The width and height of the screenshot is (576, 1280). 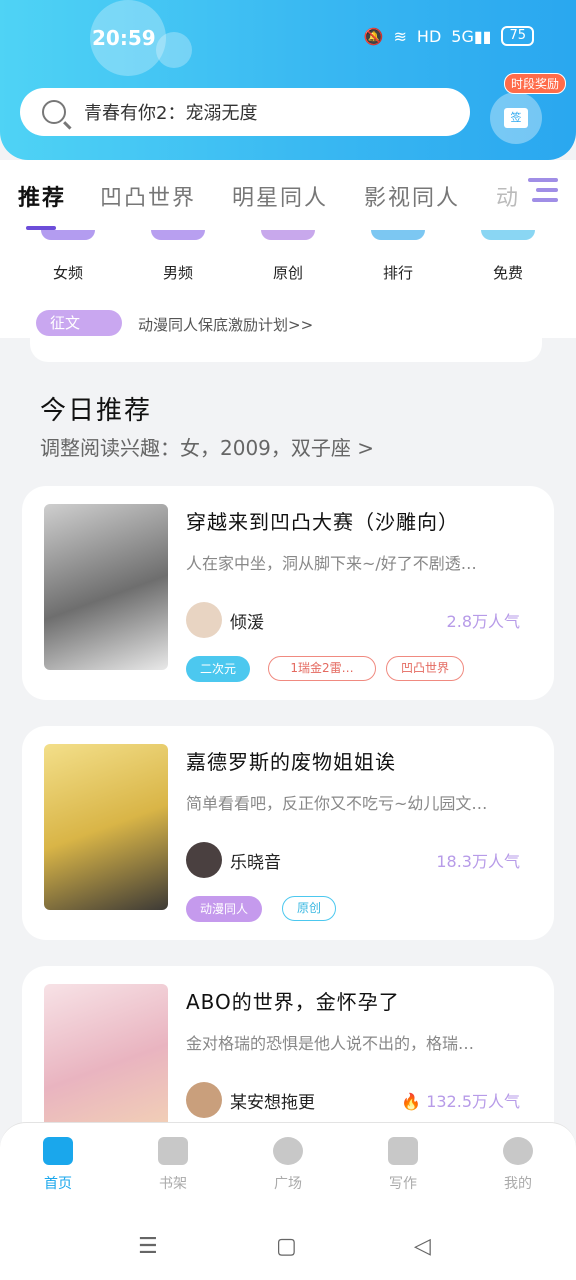 I want to click on male-icon, so click(x=178, y=235).